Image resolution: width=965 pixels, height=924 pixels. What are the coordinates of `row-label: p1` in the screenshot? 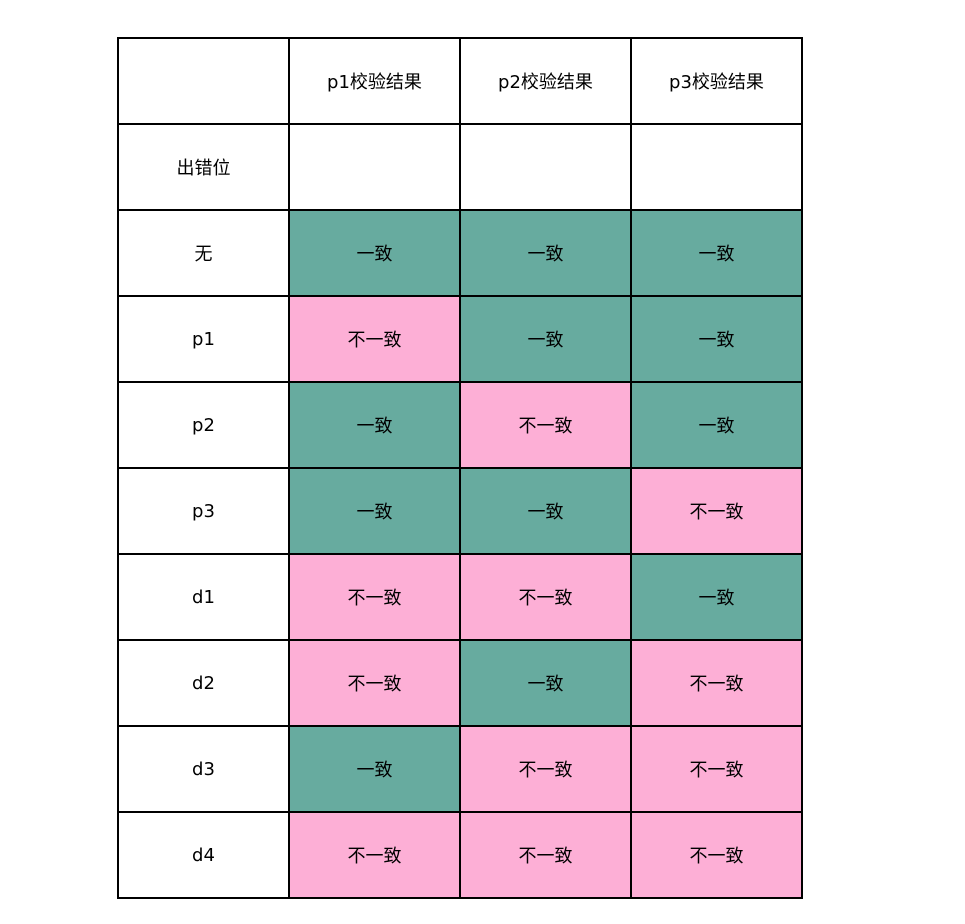 It's located at (203, 339).